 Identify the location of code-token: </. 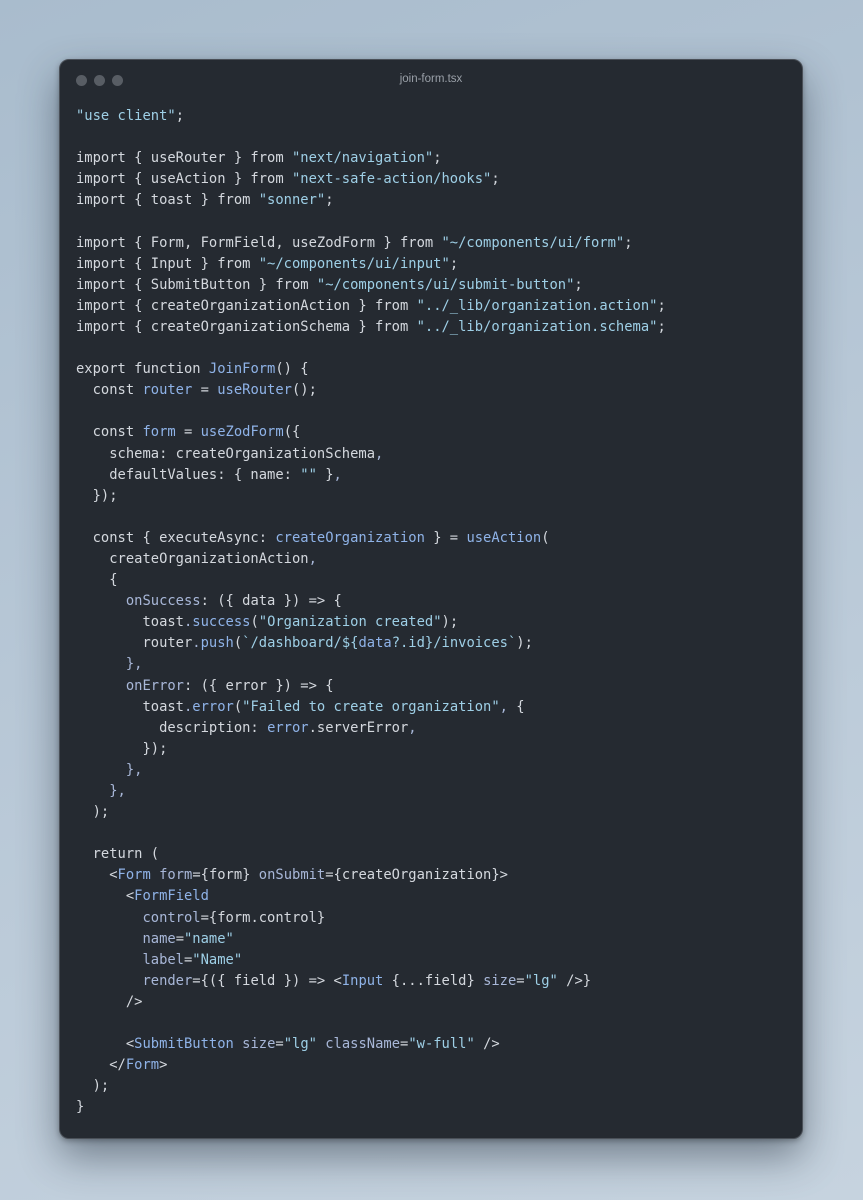
(101, 1065).